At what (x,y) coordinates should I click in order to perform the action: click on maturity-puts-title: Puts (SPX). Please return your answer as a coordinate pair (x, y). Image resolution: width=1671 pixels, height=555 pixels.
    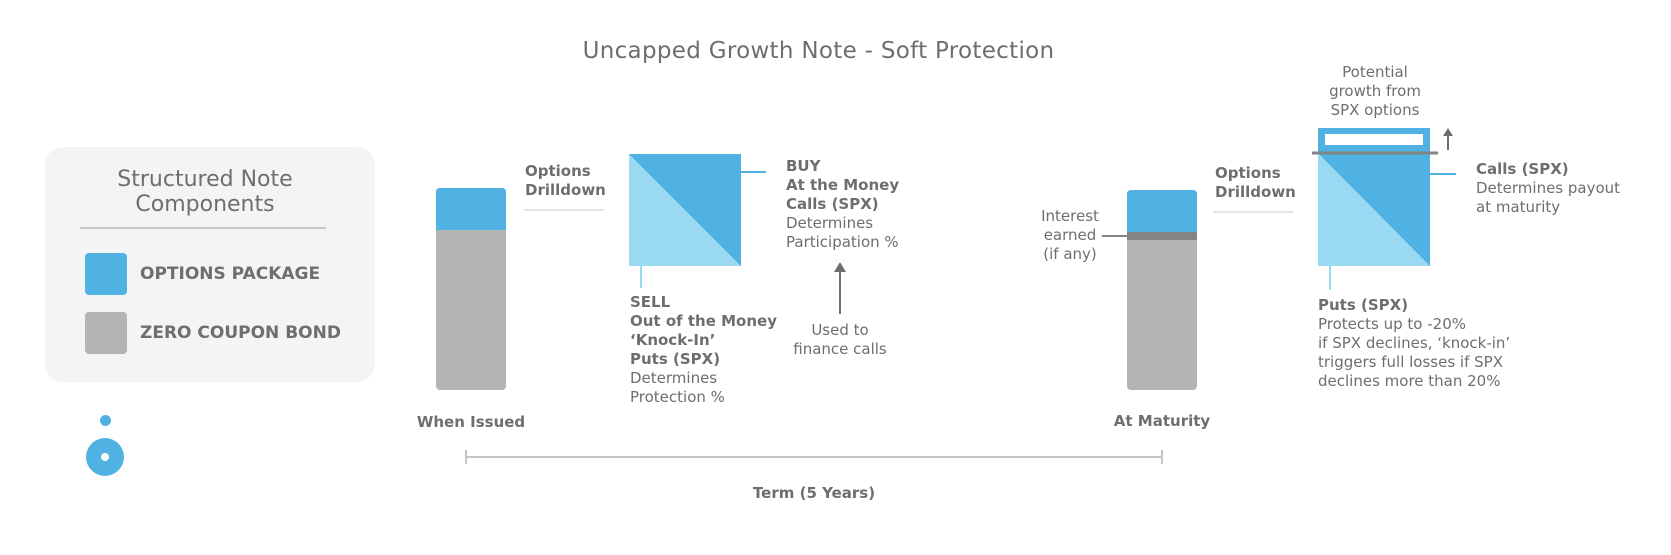
    Looking at the image, I should click on (1363, 305).